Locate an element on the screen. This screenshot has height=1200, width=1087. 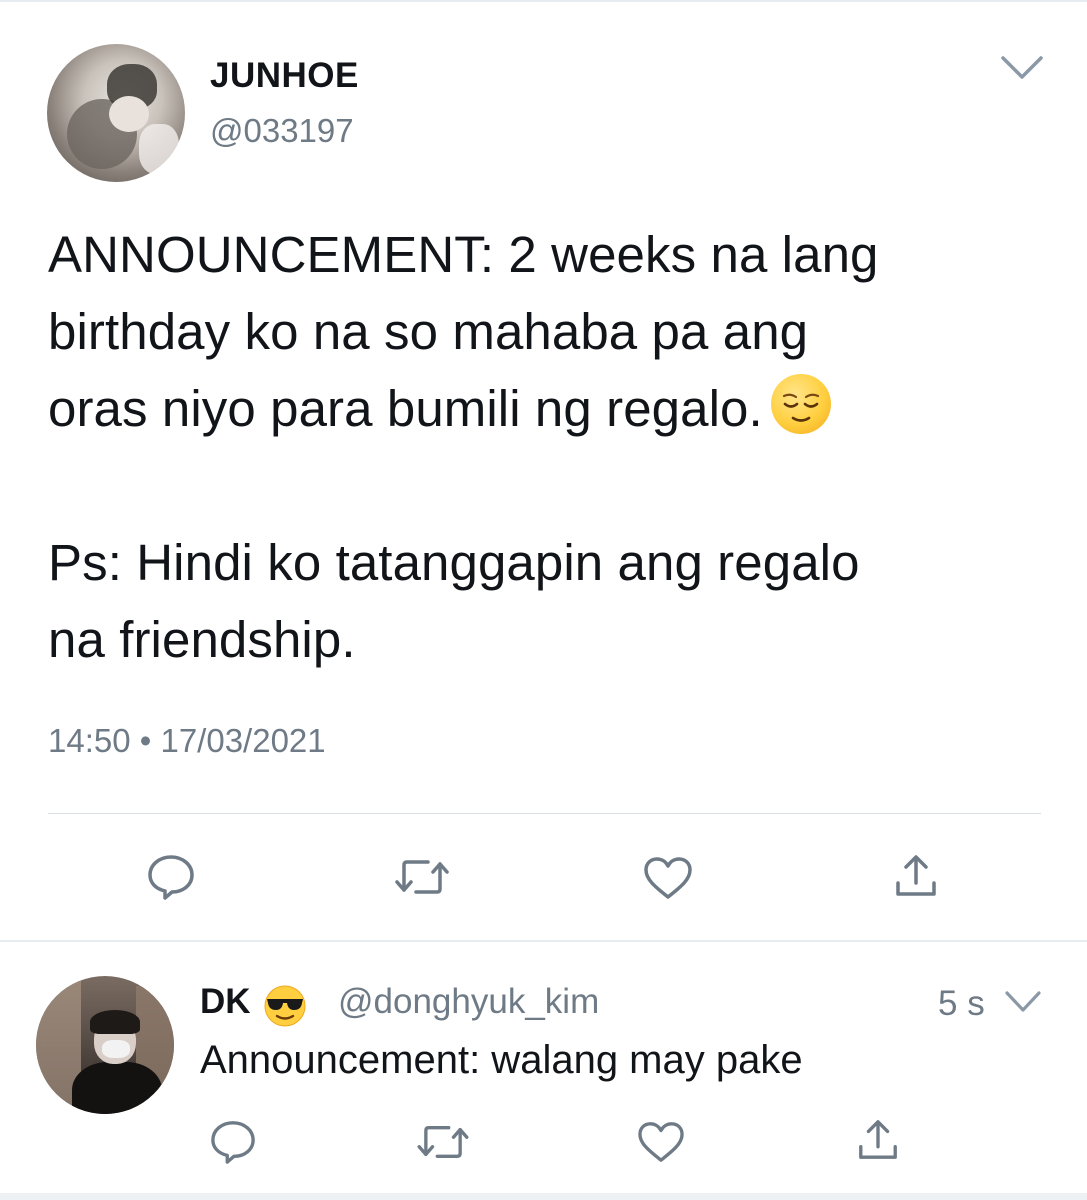
display-name: JUNHOE is located at coordinates (284, 76).